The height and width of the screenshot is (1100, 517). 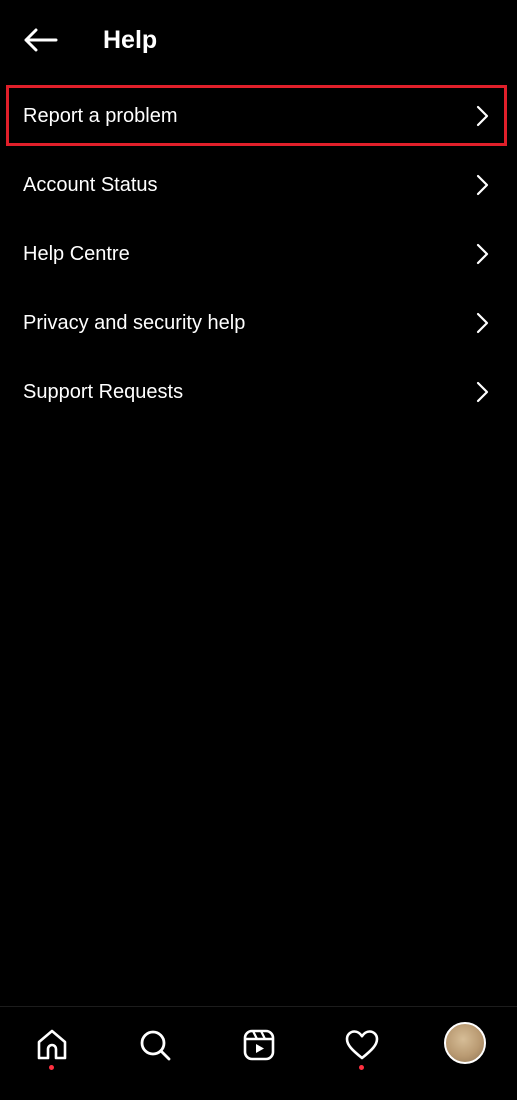 What do you see at coordinates (76, 253) in the screenshot?
I see `menu-item-label: Help Centre` at bounding box center [76, 253].